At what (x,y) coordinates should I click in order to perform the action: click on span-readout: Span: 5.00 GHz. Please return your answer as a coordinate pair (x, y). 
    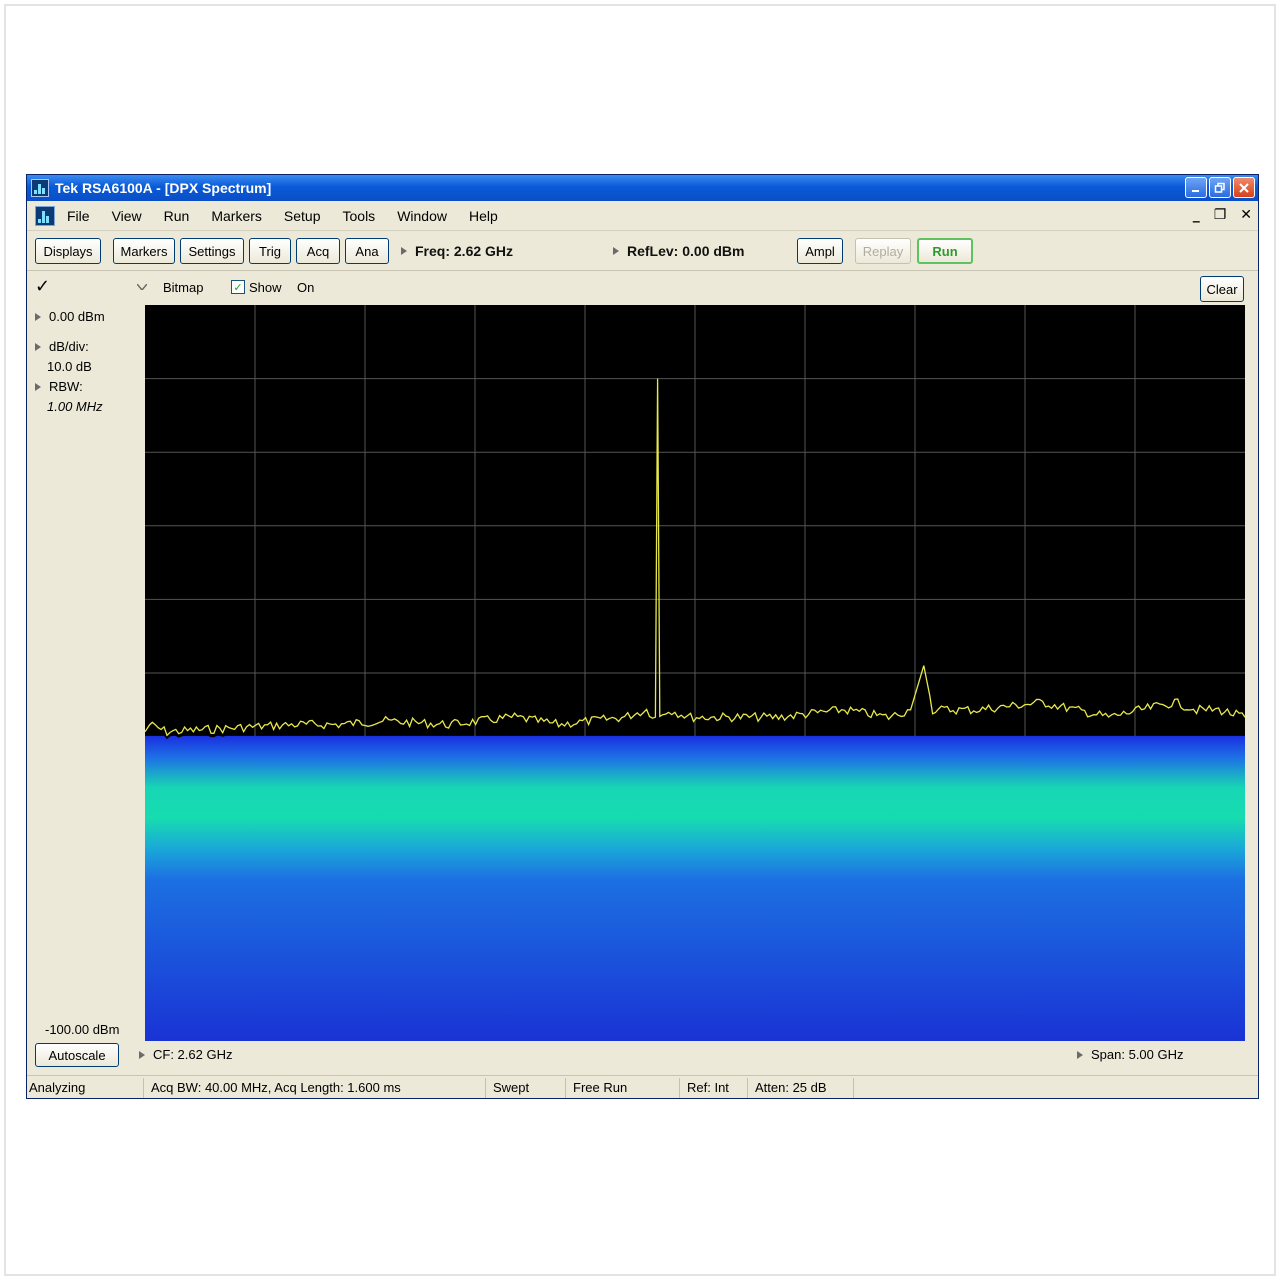
    Looking at the image, I should click on (1137, 1054).